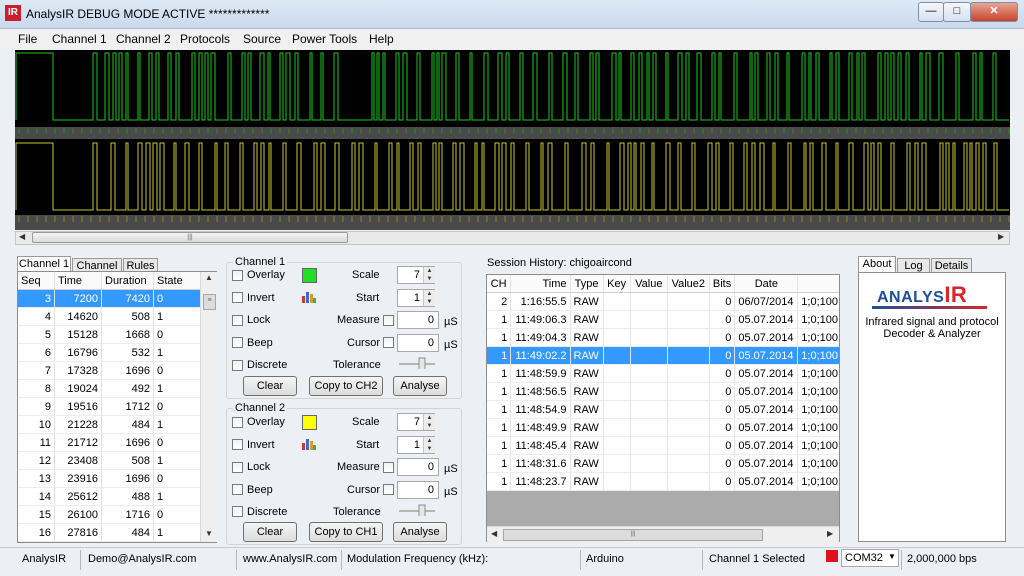 The width and height of the screenshot is (1024, 576). What do you see at coordinates (663, 391) in the screenshot?
I see `table-row: 1 11:48:56.5 RAW 0 05.07.2014 1;0;100` at bounding box center [663, 391].